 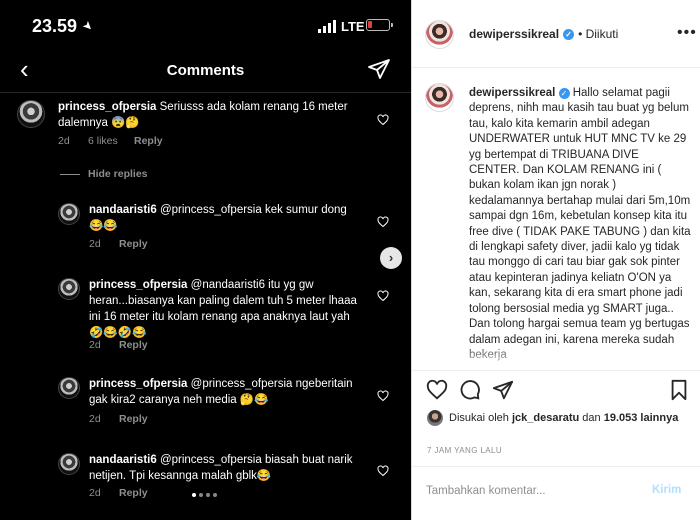 What do you see at coordinates (480, 418) in the screenshot?
I see `liked-prefix: Disukai oleh` at bounding box center [480, 418].